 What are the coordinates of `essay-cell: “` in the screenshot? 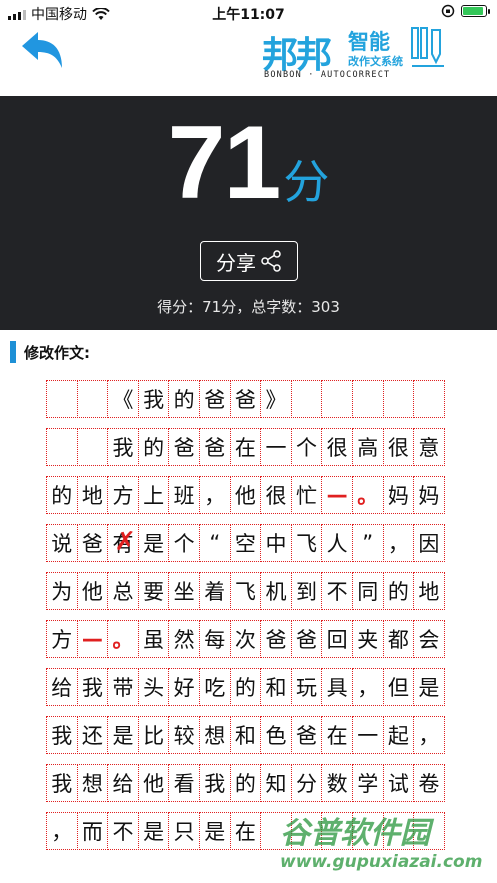 It's located at (214, 543).